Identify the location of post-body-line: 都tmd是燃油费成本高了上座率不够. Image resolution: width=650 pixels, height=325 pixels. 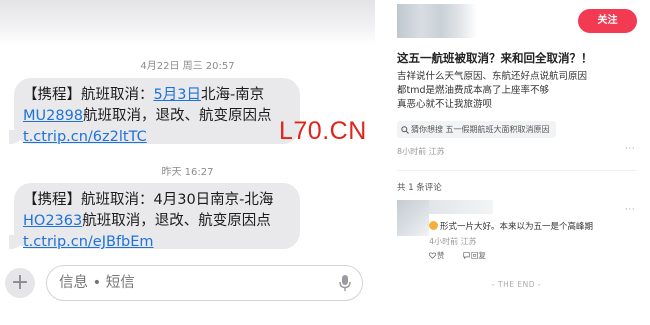
(473, 90).